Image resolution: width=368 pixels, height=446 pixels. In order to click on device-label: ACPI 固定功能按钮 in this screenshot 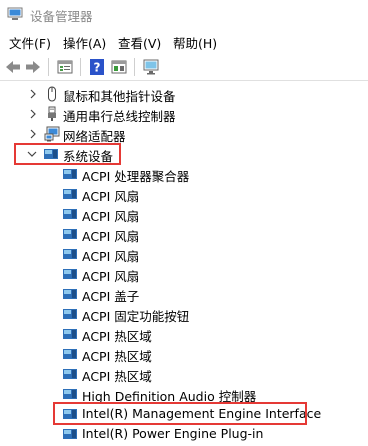, I will do `click(136, 316)`.